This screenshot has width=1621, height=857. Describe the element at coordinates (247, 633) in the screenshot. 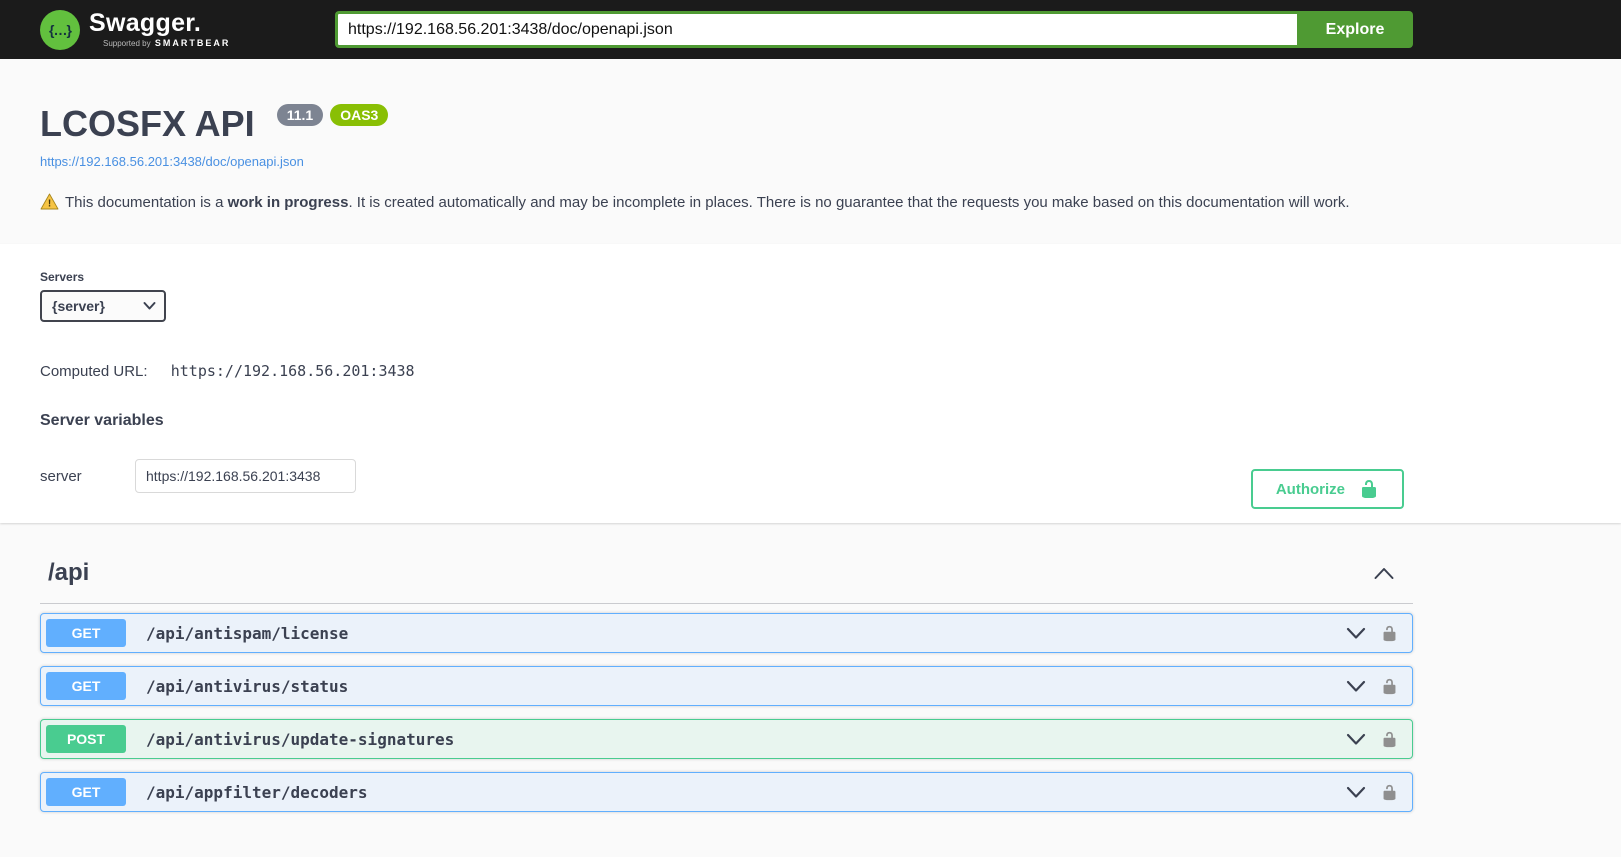

I see `operation-path: /api/antispam/license` at that location.